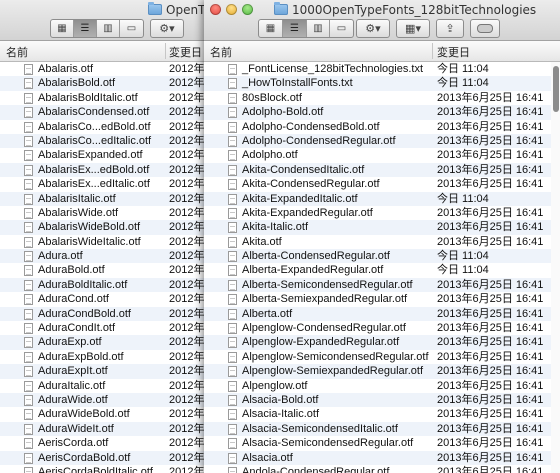 The width and height of the screenshot is (560, 473). I want to click on file-name: AbalarisBold.otf, so click(77, 83).